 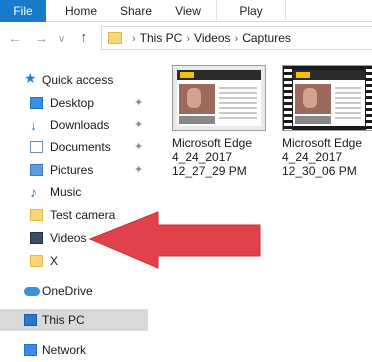 I want to click on music-icon: ♪, so click(x=33, y=192).